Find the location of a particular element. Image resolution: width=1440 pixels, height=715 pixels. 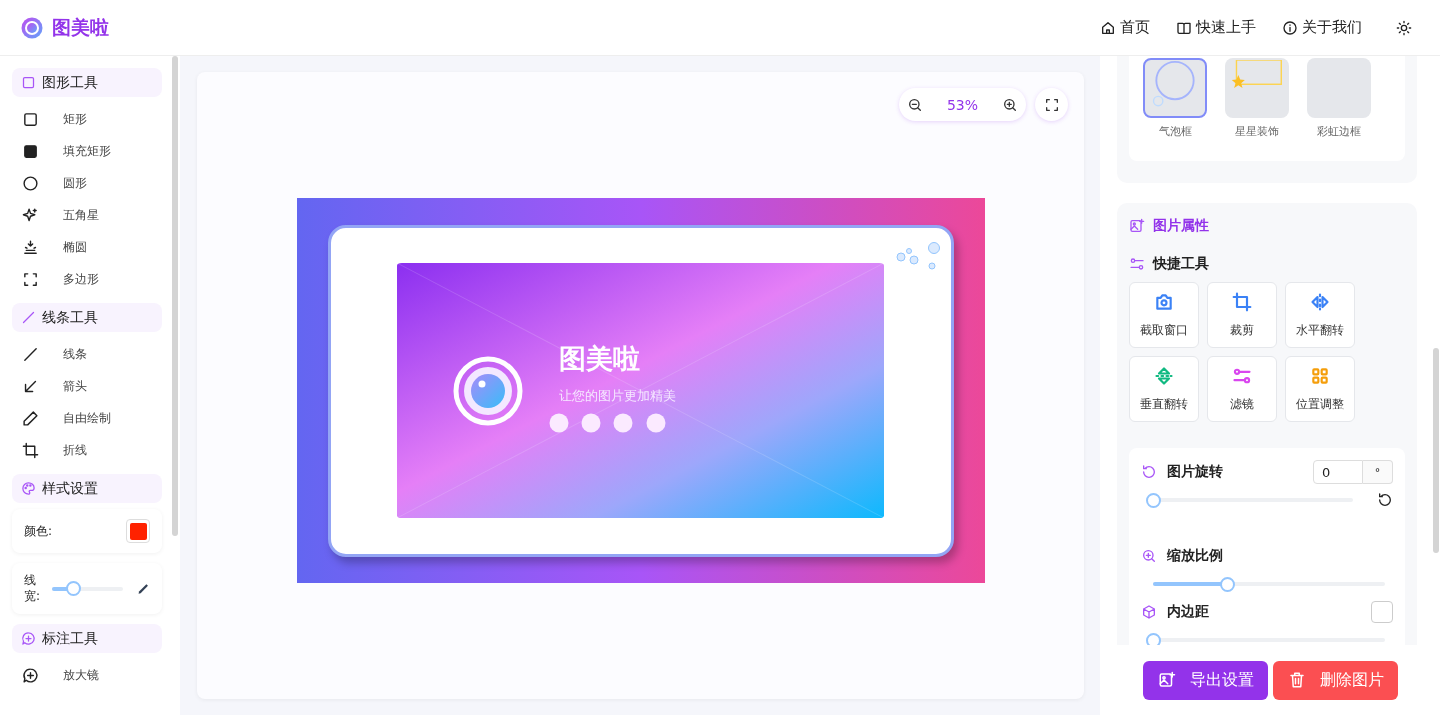

zoom-out-icon is located at coordinates (915, 104).